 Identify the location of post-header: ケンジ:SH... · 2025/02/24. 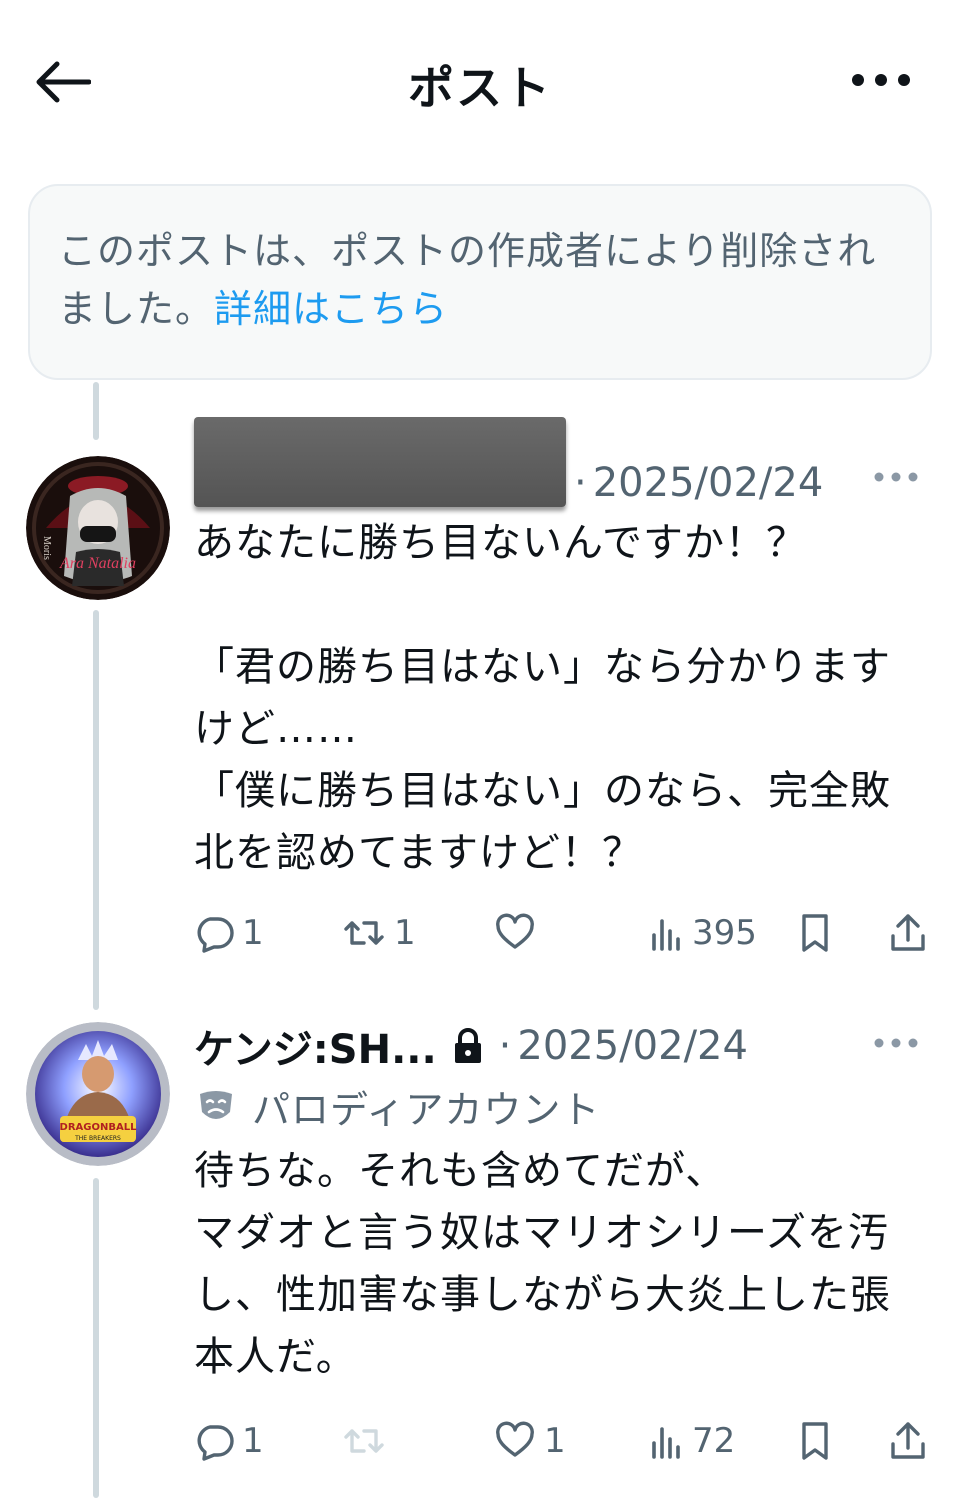
(471, 1046).